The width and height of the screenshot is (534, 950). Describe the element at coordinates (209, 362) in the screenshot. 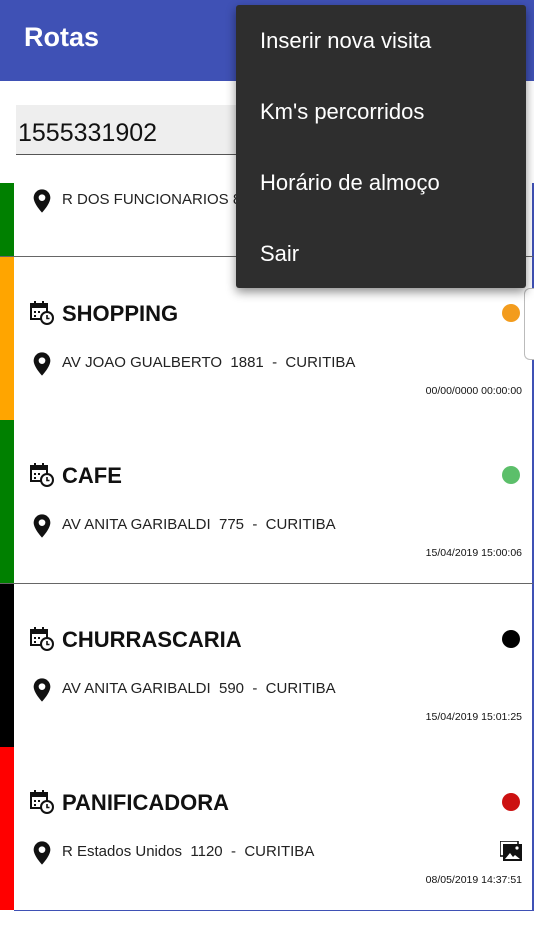

I see `route-address: AV JOAO GUALBERTO 1881 - CURITIBA` at that location.